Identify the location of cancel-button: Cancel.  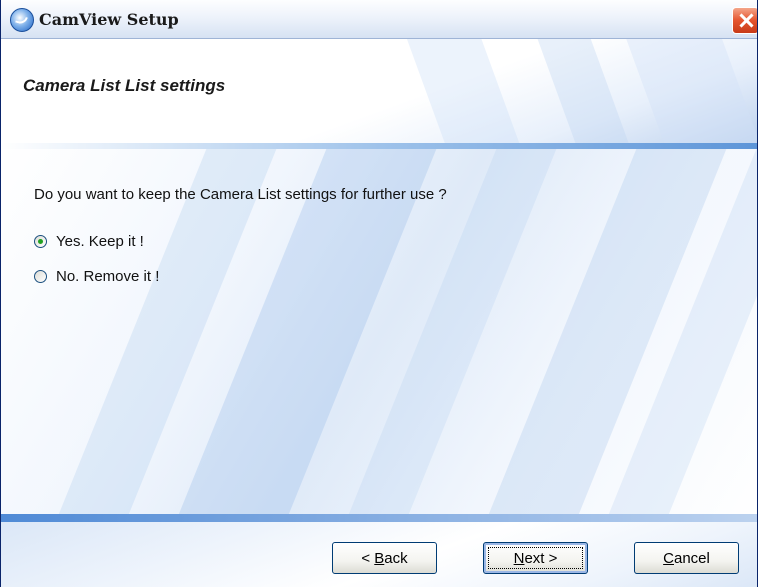
(686, 558).